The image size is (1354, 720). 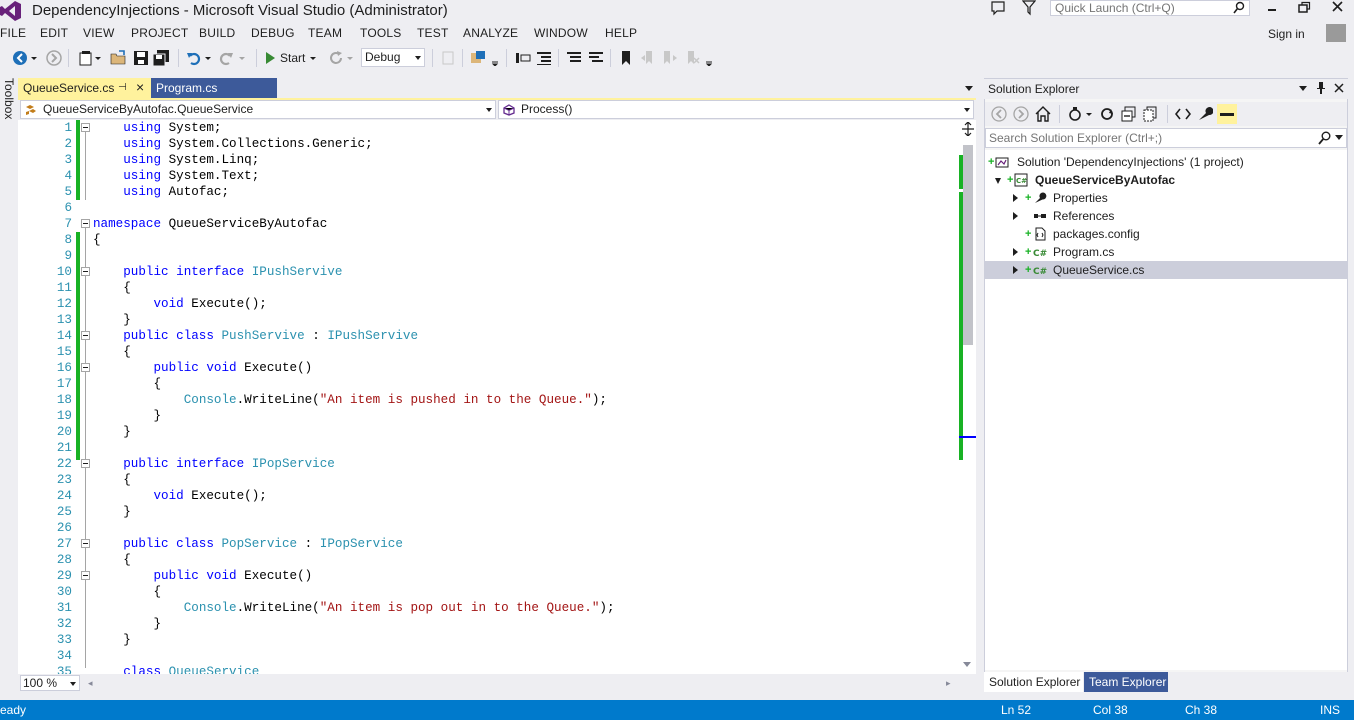 What do you see at coordinates (9, 383) in the screenshot?
I see `toolbox-side-tab` at bounding box center [9, 383].